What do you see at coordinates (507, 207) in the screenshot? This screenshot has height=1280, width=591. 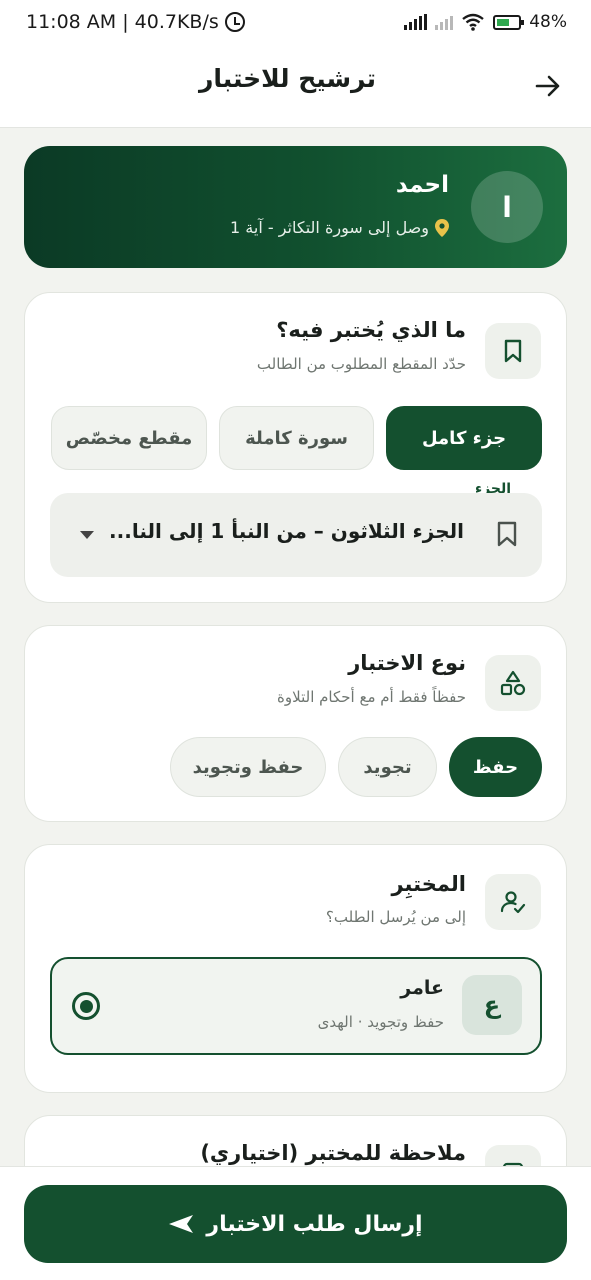 I see `student-avatar: ا` at bounding box center [507, 207].